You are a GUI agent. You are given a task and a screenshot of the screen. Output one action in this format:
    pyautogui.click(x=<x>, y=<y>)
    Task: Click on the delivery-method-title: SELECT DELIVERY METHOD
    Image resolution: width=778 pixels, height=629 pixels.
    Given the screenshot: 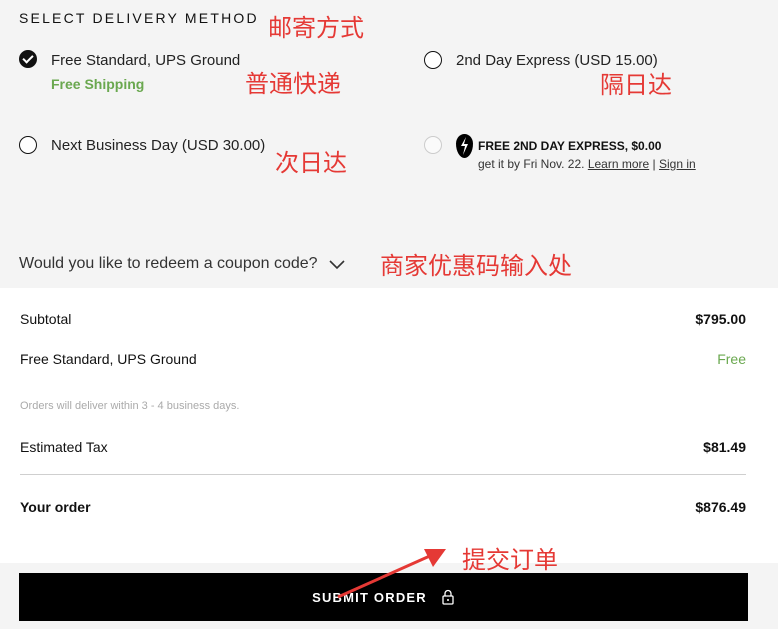 What is the action you would take?
    pyautogui.click(x=139, y=18)
    